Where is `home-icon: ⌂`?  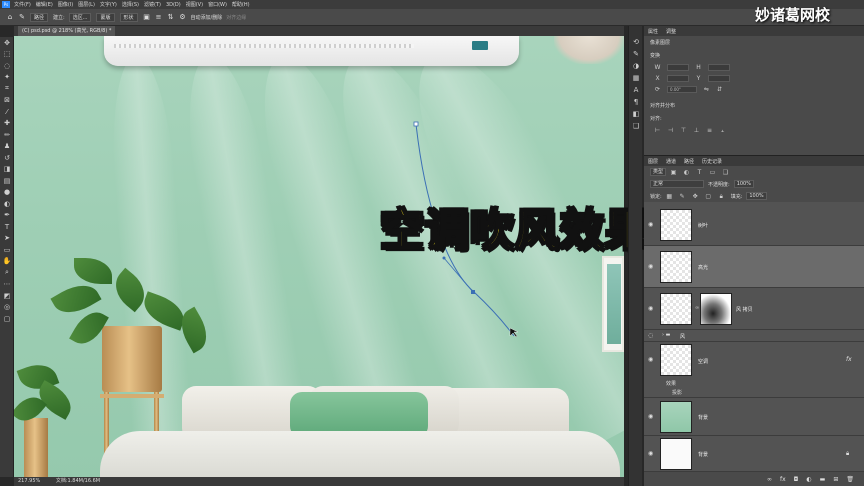
home-icon: ⌂ is located at coordinates (10, 17).